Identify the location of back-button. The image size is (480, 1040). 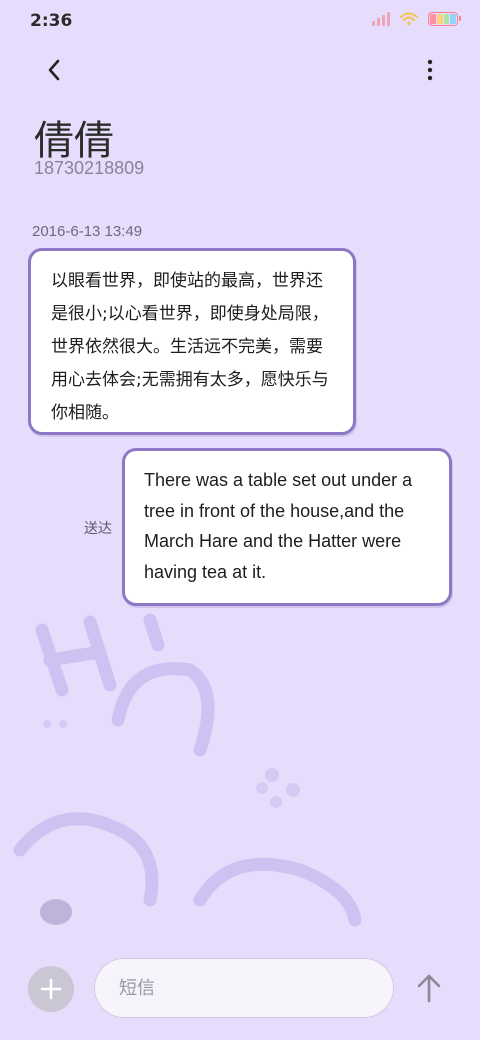
(54, 70).